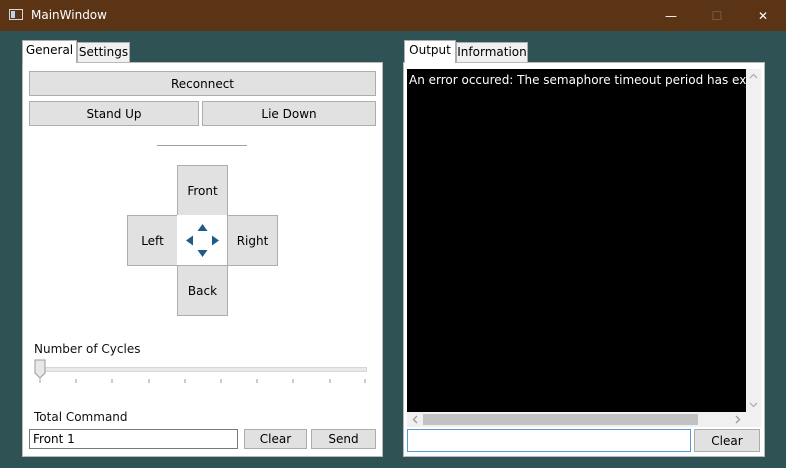 This screenshot has width=786, height=468. Describe the element at coordinates (202, 145) in the screenshot. I see `separator-line` at that location.